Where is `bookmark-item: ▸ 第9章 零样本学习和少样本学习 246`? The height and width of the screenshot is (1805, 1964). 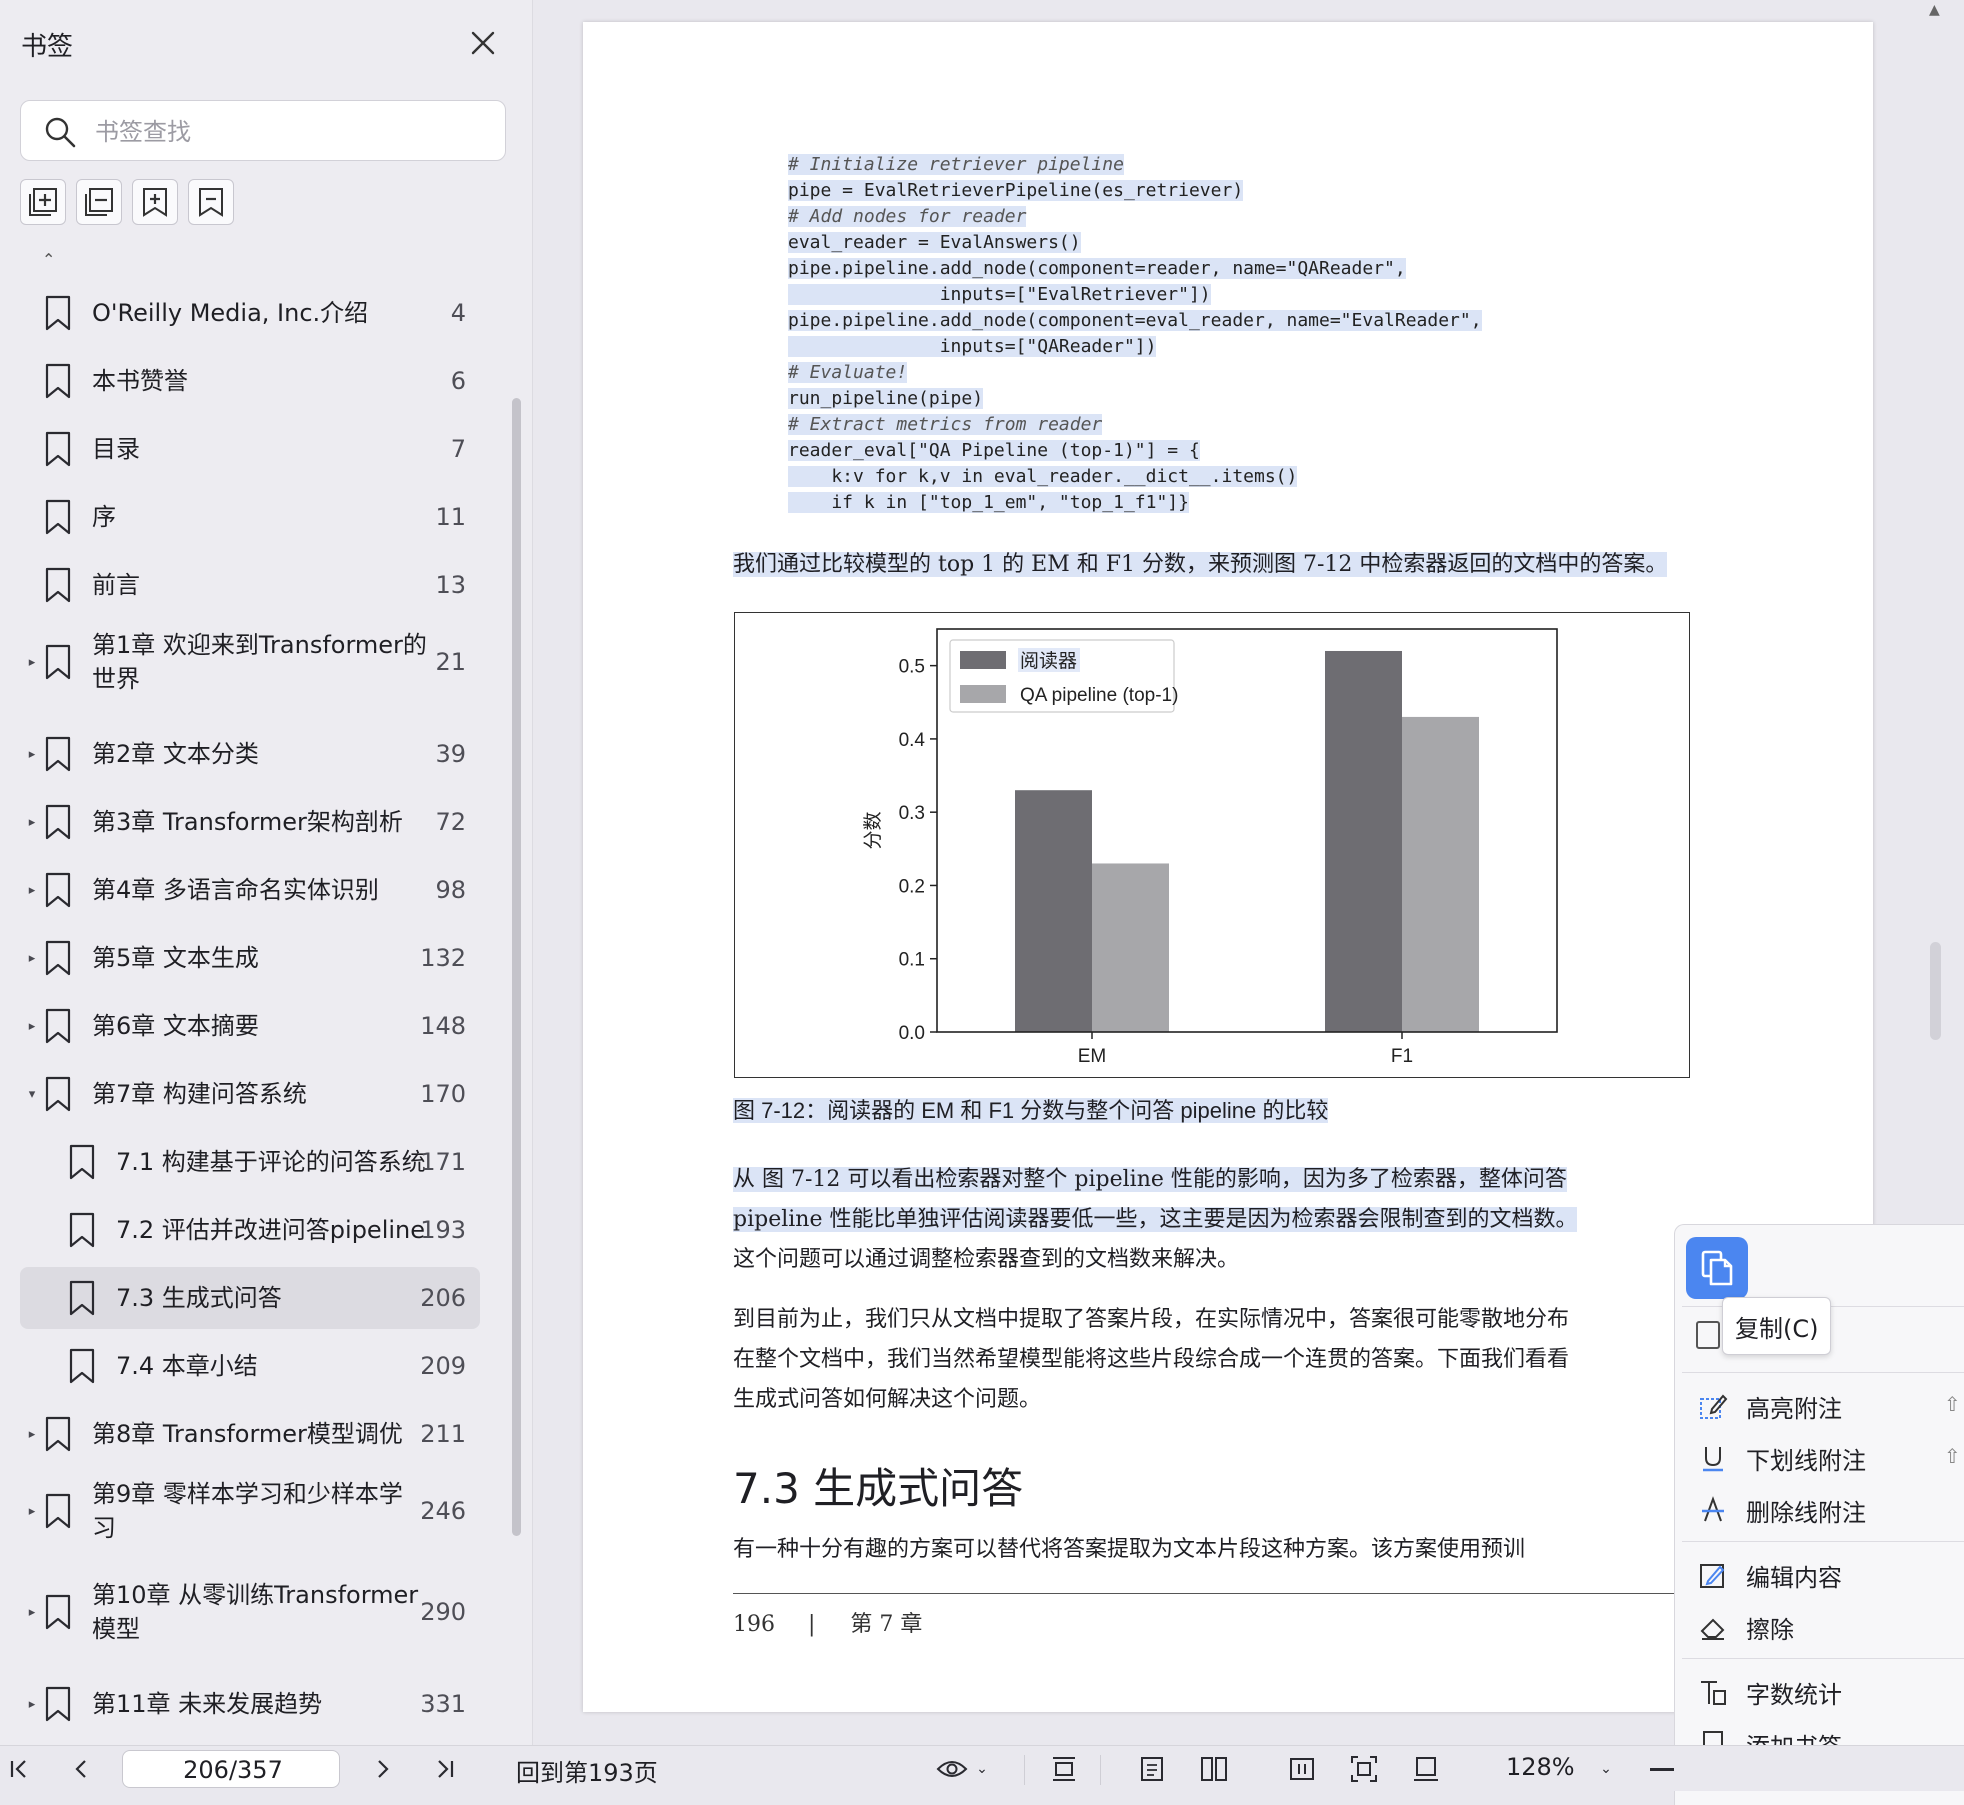
bookmark-item: ▸ 第9章 零样本学习和少样本学习 246 is located at coordinates (250, 1511).